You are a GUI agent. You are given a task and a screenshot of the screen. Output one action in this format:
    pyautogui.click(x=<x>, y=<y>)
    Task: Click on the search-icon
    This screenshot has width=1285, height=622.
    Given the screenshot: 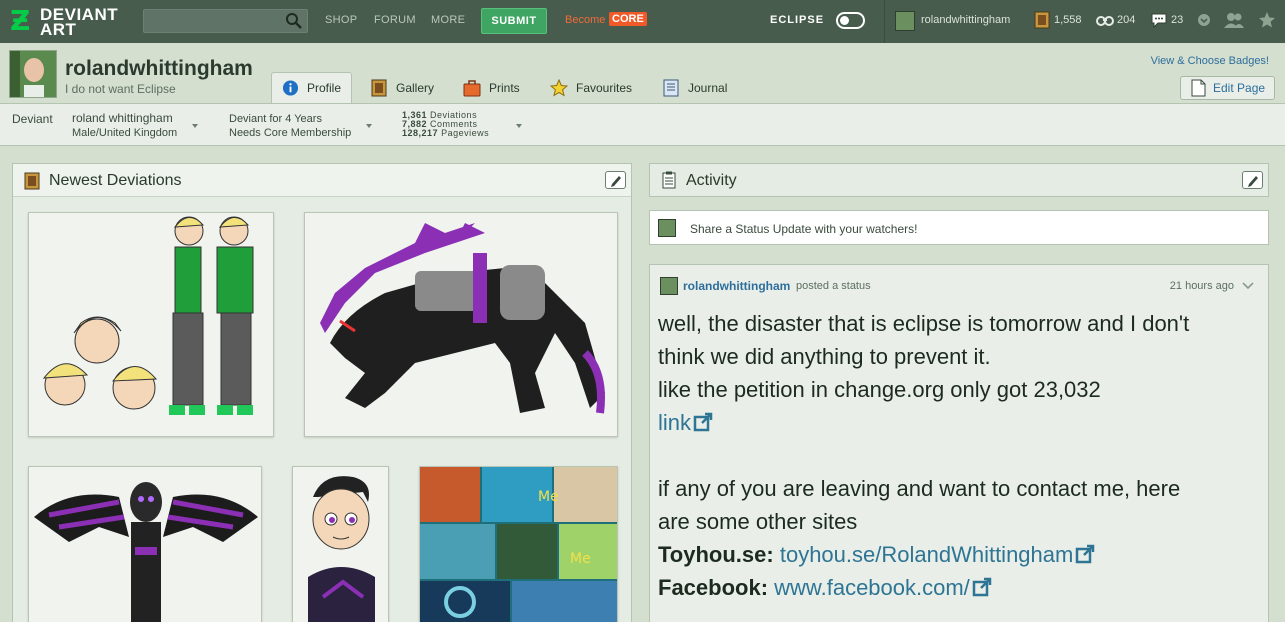 What is the action you would take?
    pyautogui.click(x=294, y=21)
    